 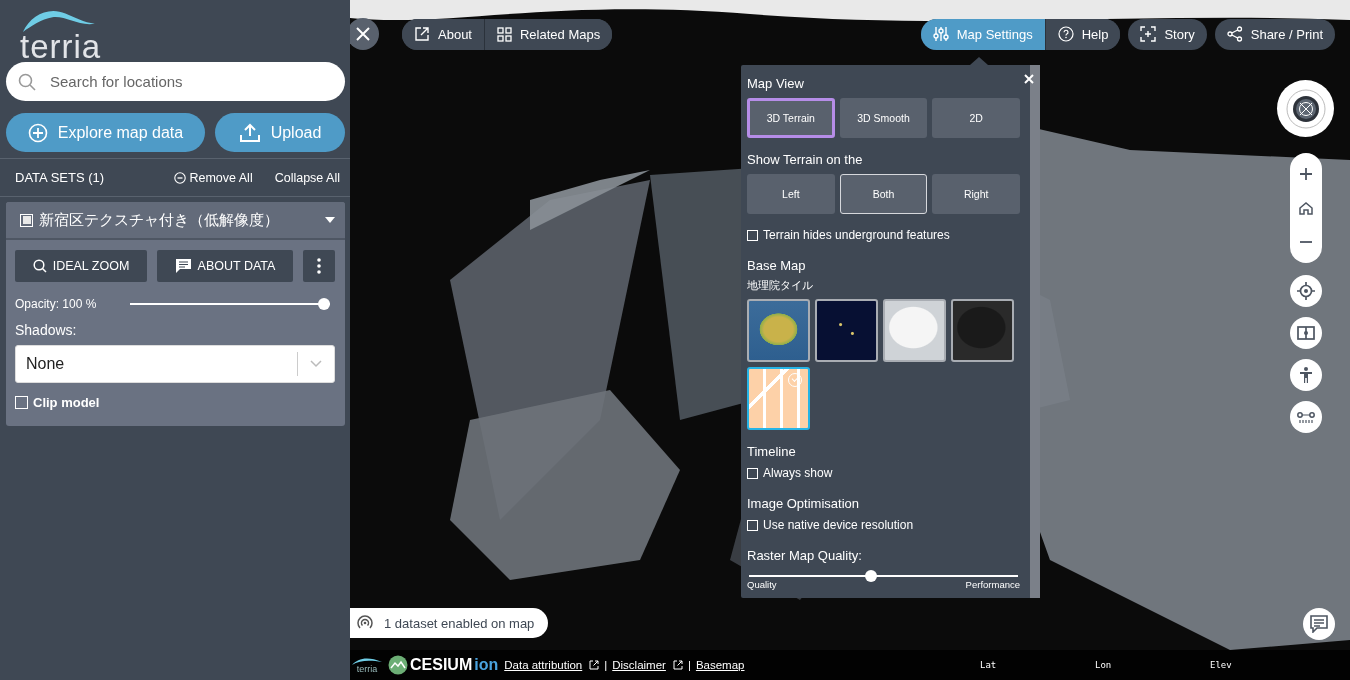 What do you see at coordinates (1305, 208) in the screenshot?
I see `house-icon` at bounding box center [1305, 208].